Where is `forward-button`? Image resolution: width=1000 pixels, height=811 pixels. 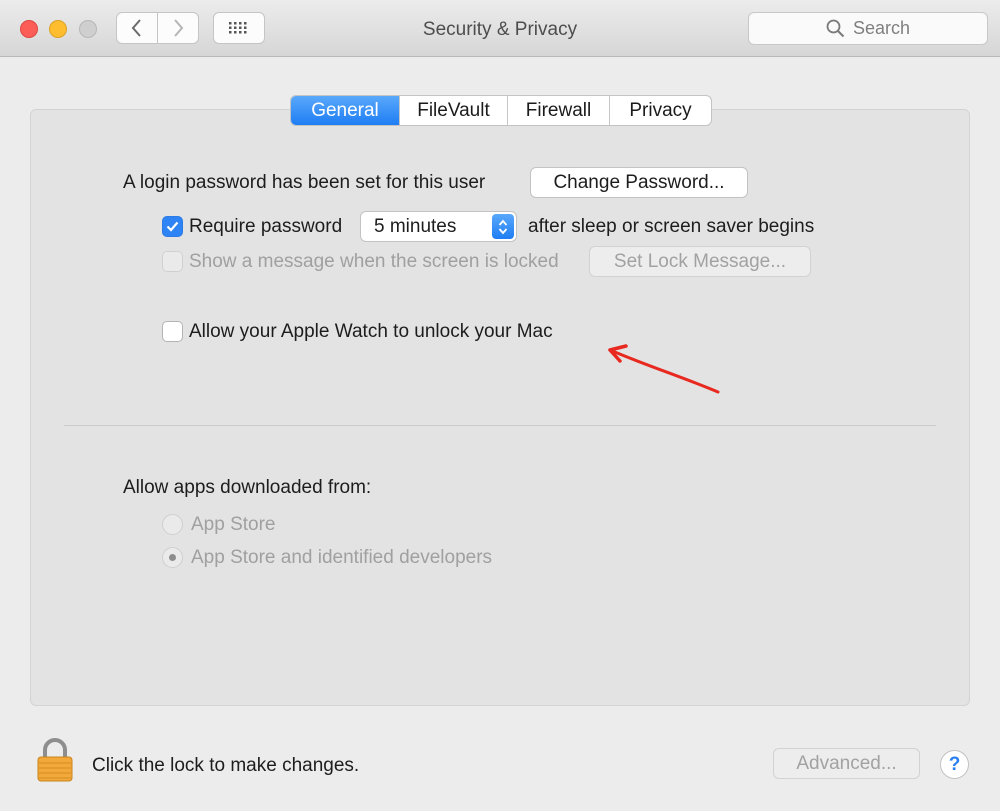
forward-button is located at coordinates (178, 28).